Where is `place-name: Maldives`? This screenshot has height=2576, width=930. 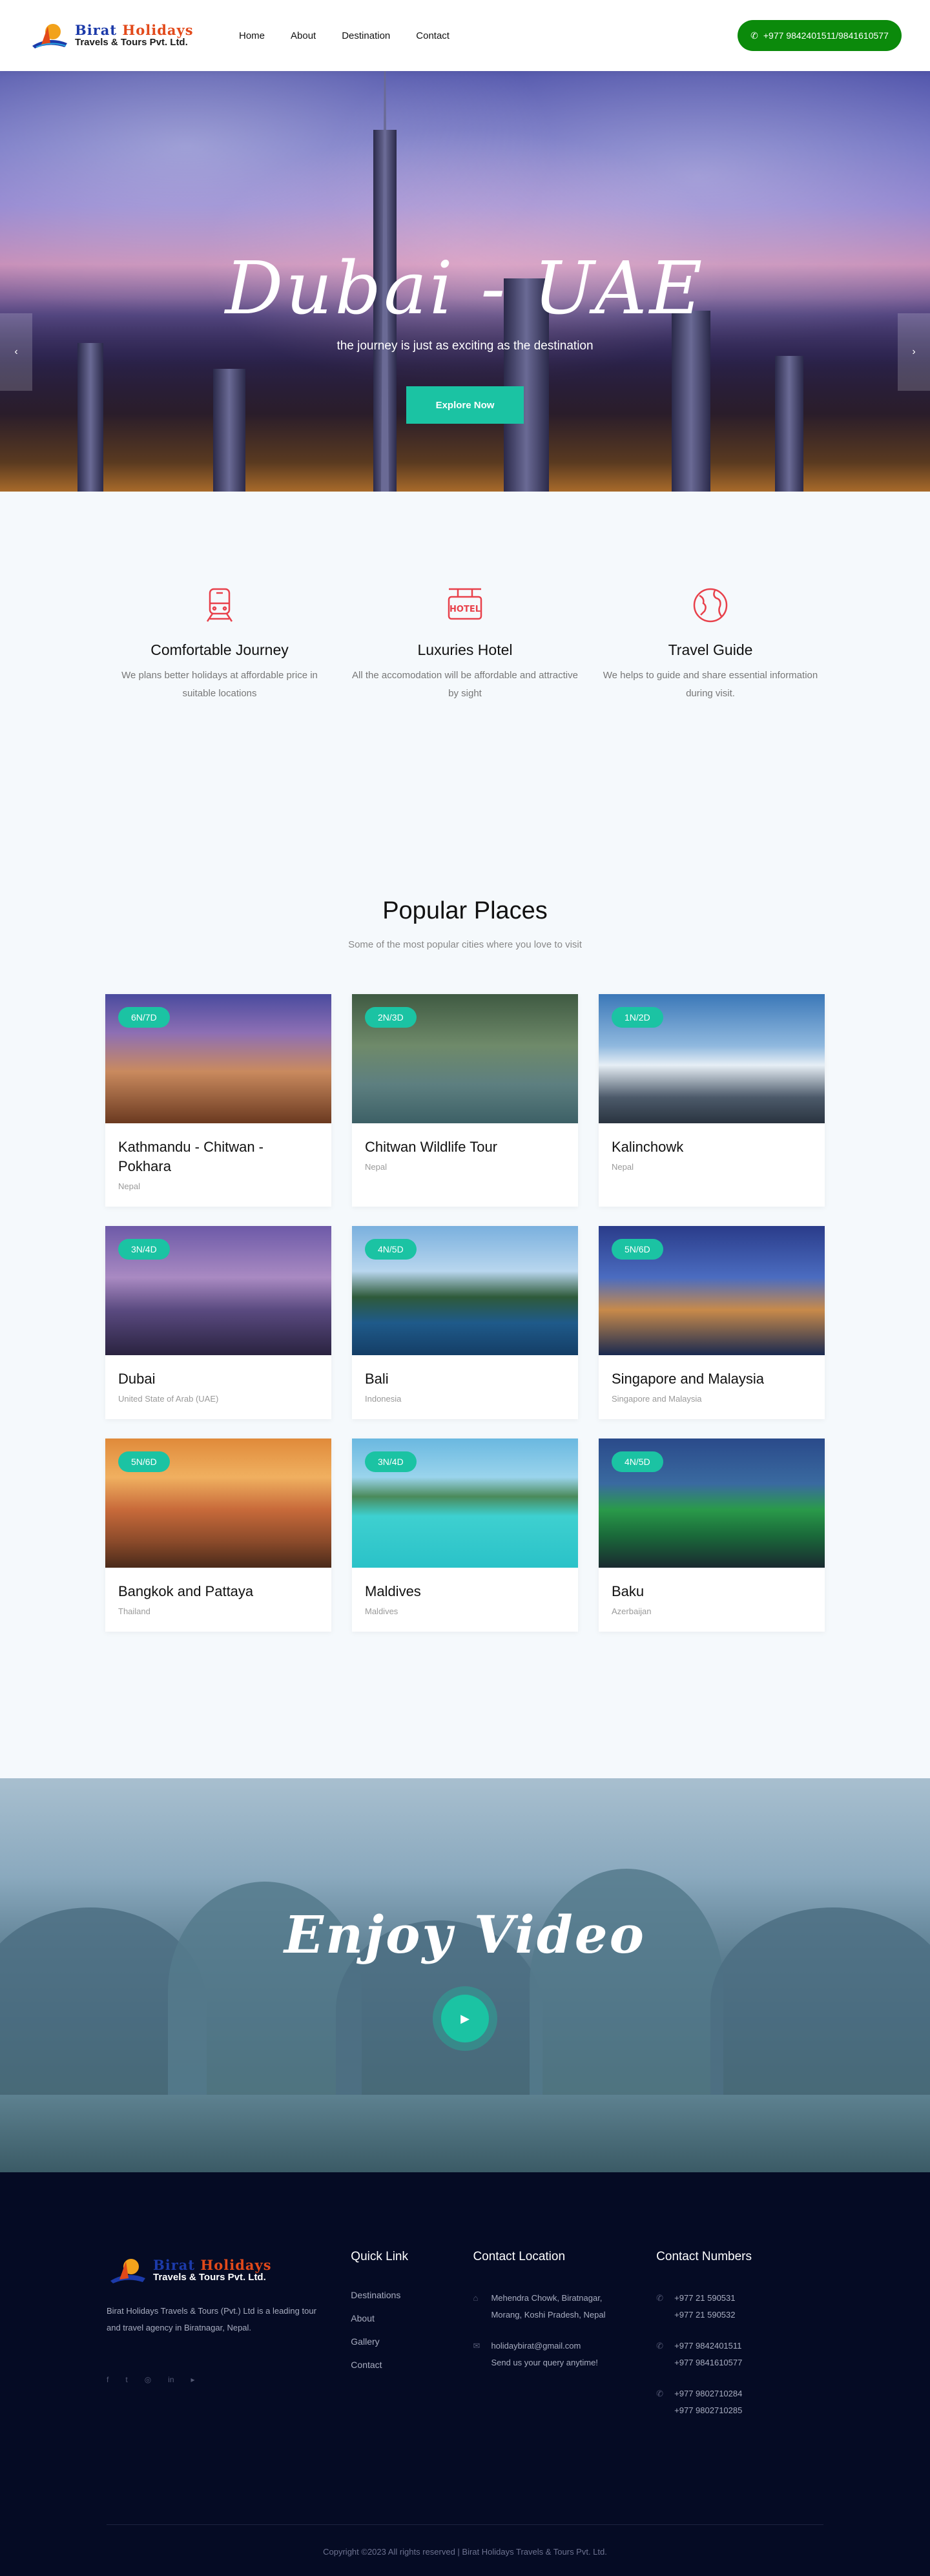
place-name: Maldives is located at coordinates (393, 1591).